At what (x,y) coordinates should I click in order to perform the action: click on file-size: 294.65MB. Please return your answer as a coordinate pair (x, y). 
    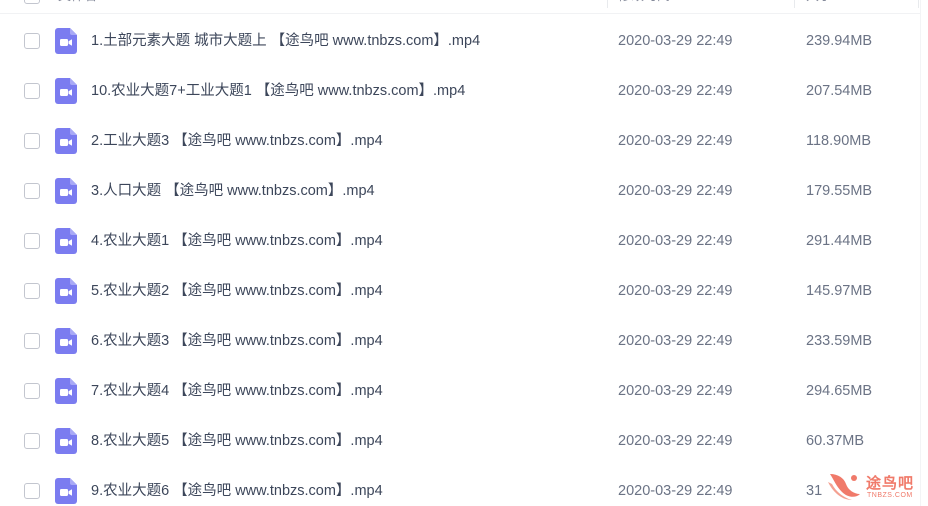
    Looking at the image, I should click on (839, 391).